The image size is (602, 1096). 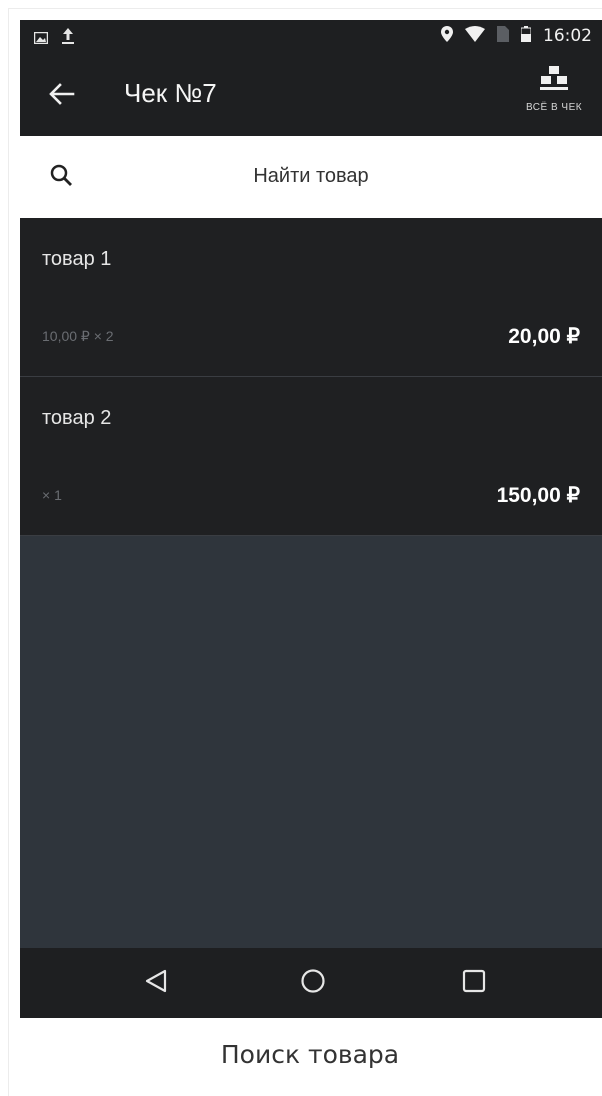 I want to click on item-price-qty: × 1, so click(x=52, y=495).